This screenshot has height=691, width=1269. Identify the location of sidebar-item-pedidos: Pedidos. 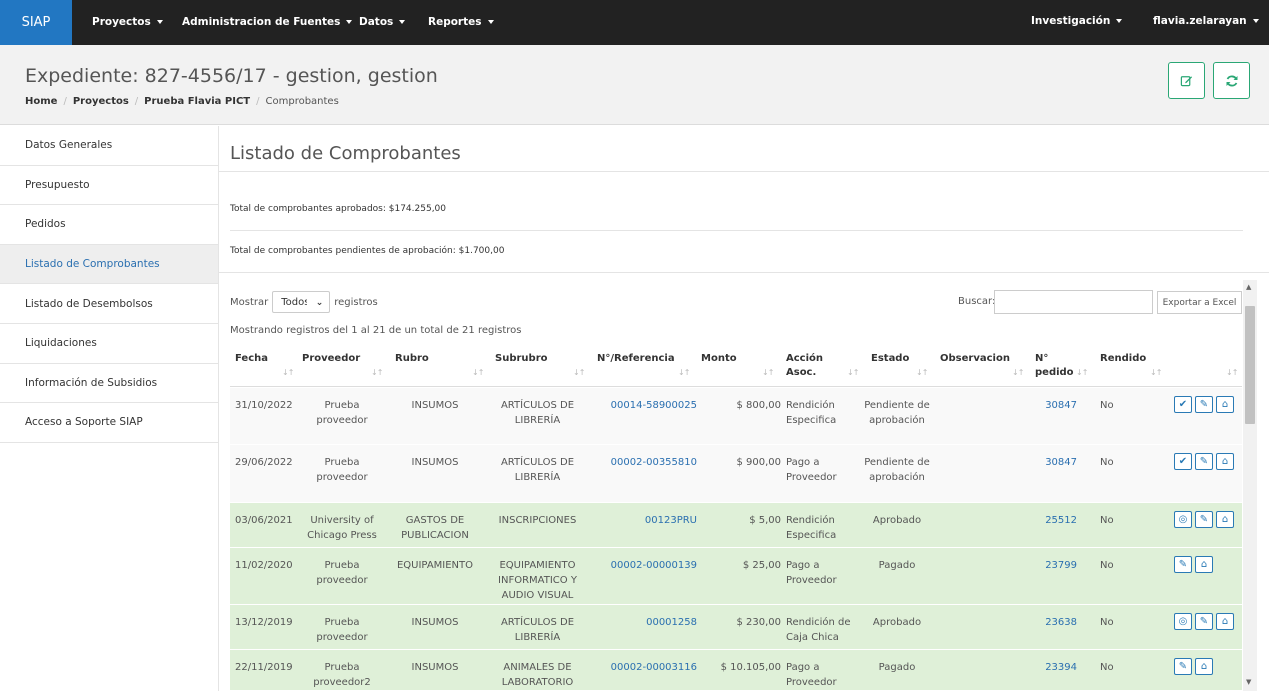
(109, 225).